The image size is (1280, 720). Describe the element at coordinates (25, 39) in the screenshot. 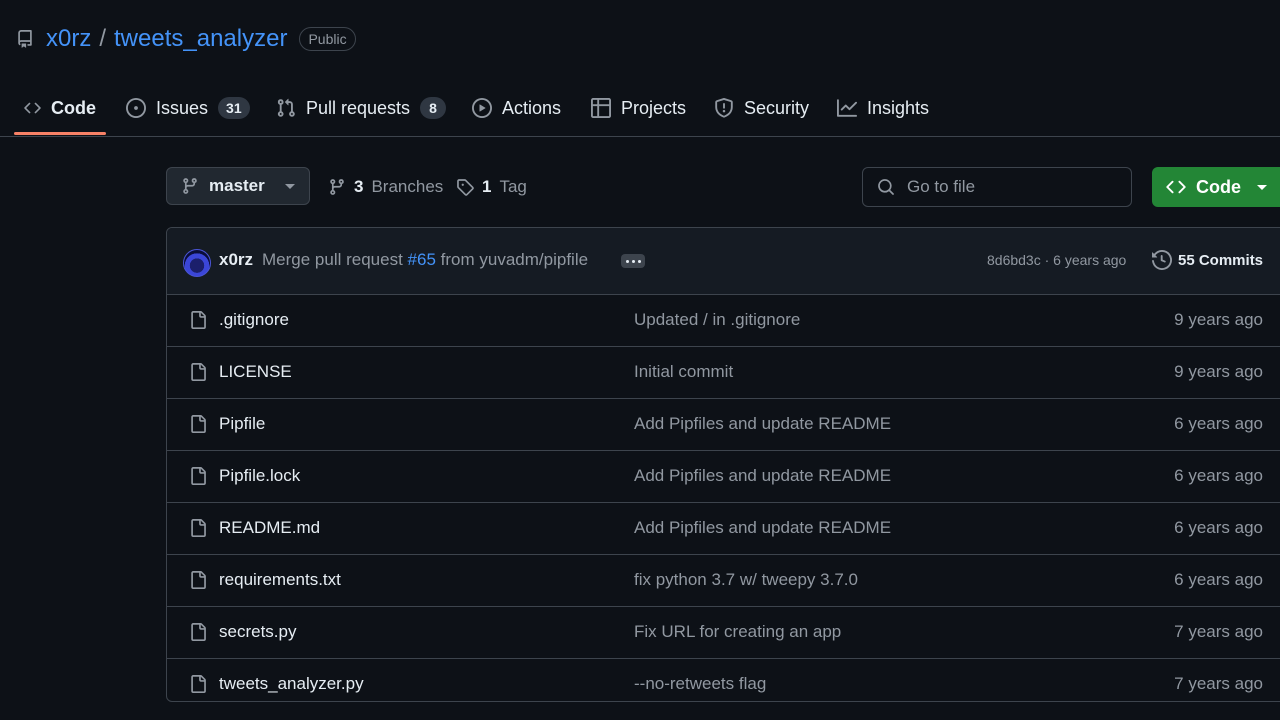

I see `repo-icon` at that location.